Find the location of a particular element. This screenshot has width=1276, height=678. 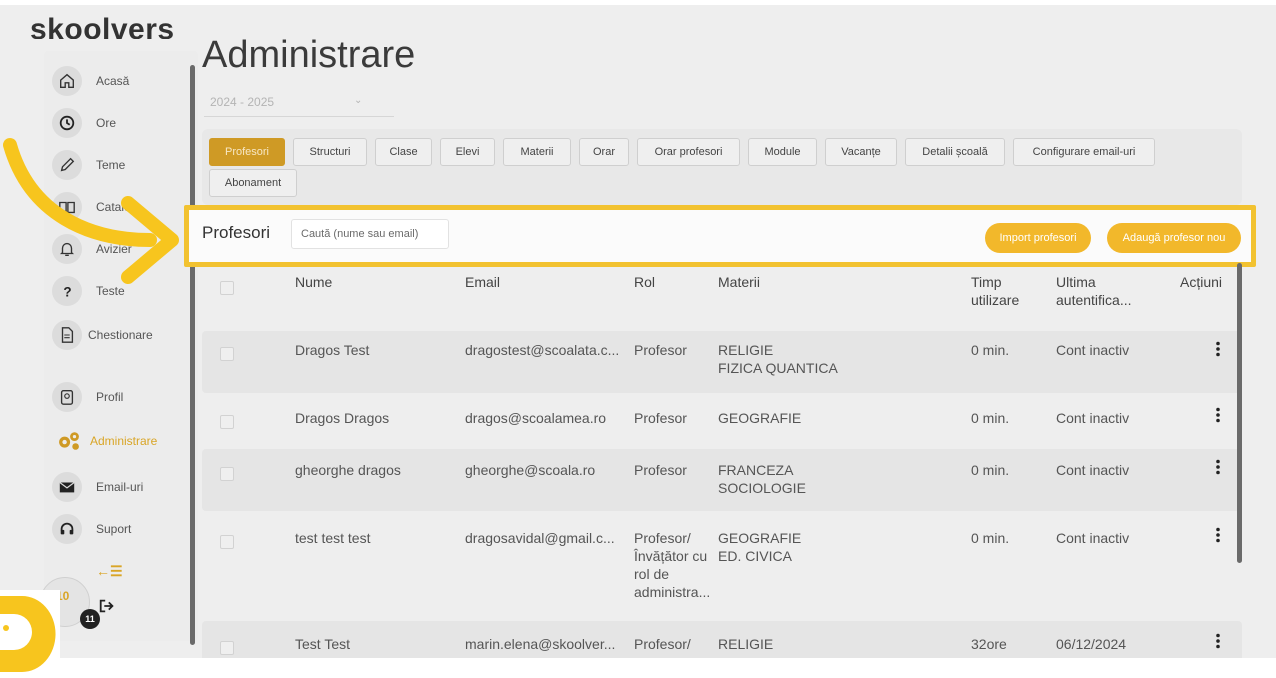

watermark-logo-icon is located at coordinates (28, 634).